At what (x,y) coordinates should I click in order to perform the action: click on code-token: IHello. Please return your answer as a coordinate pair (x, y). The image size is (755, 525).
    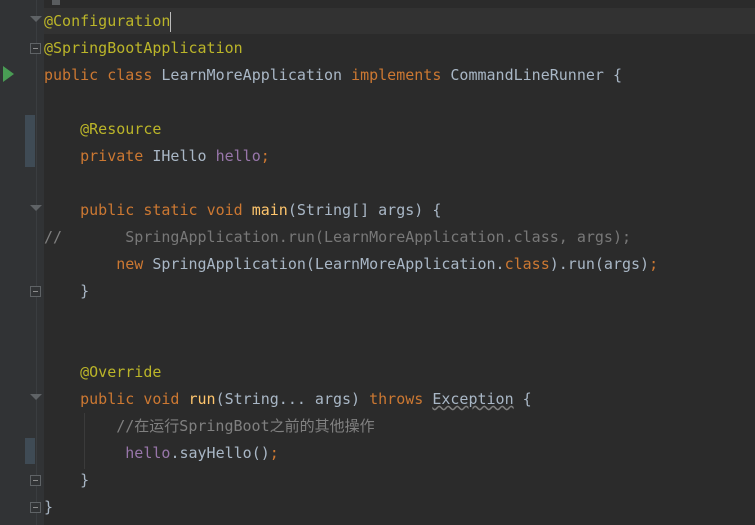
    Looking at the image, I should click on (184, 156).